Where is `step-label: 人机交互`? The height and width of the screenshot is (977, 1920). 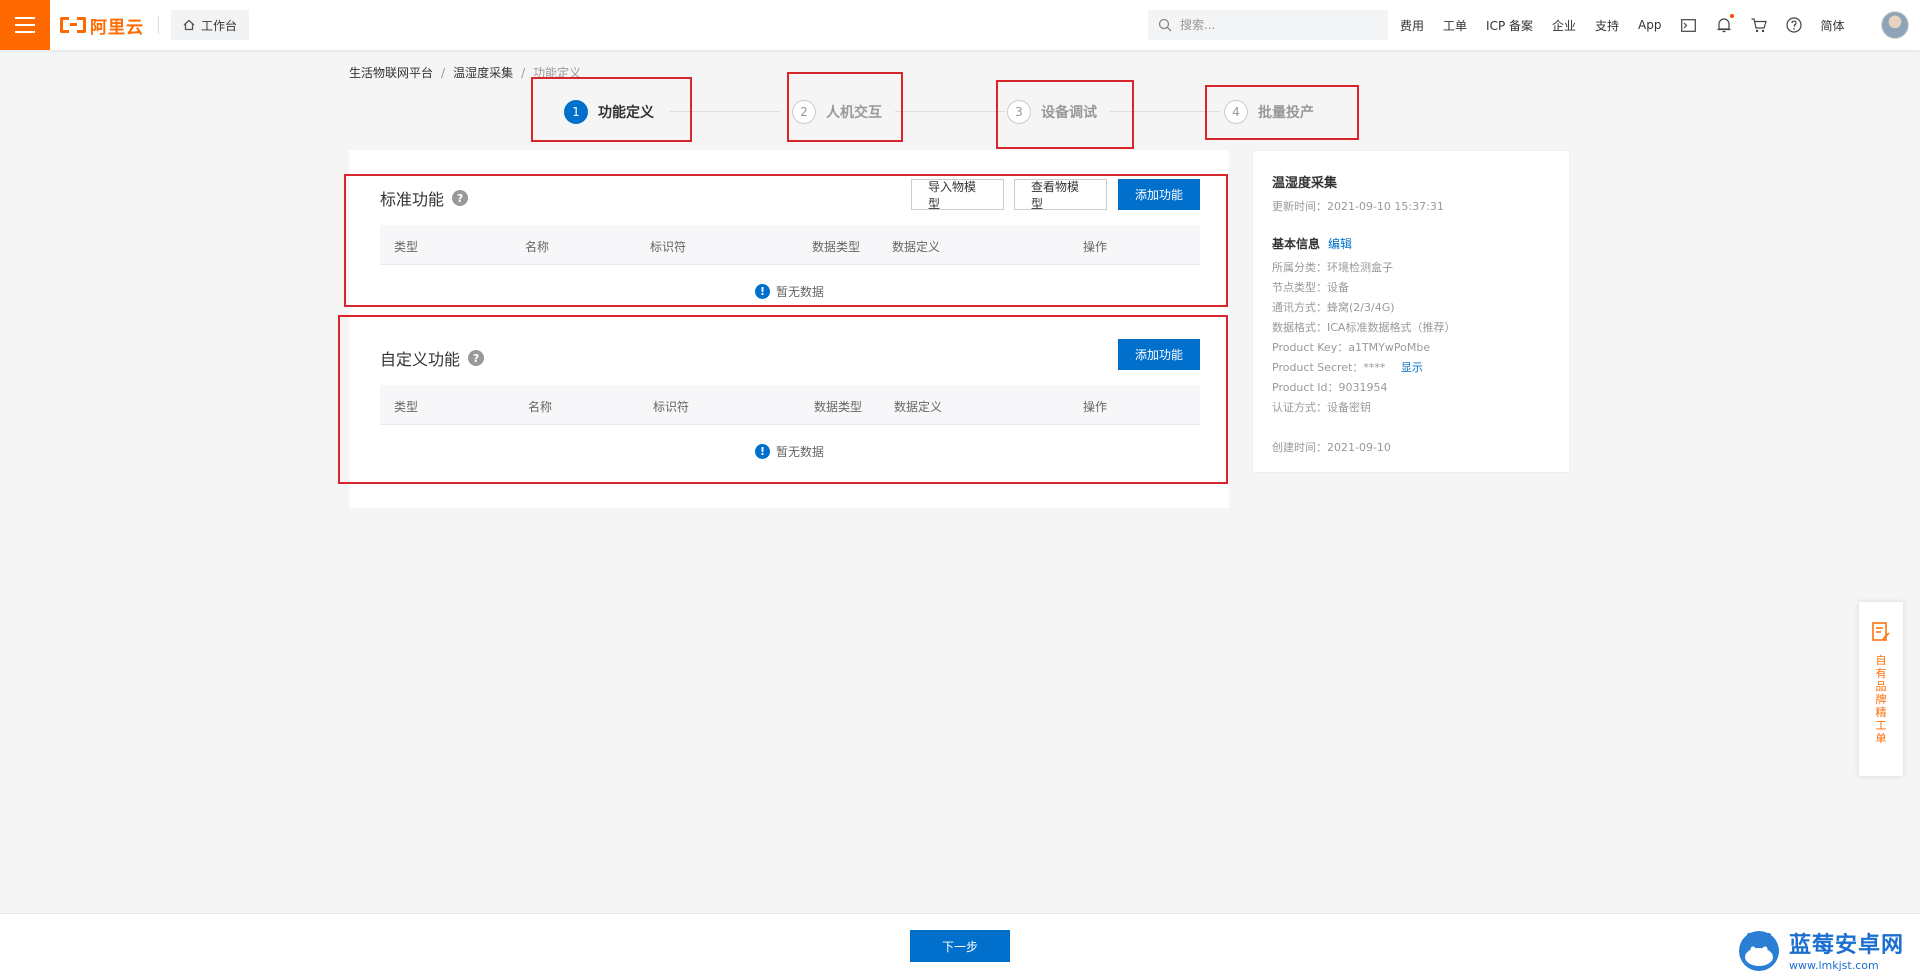
step-label: 人机交互 is located at coordinates (854, 113).